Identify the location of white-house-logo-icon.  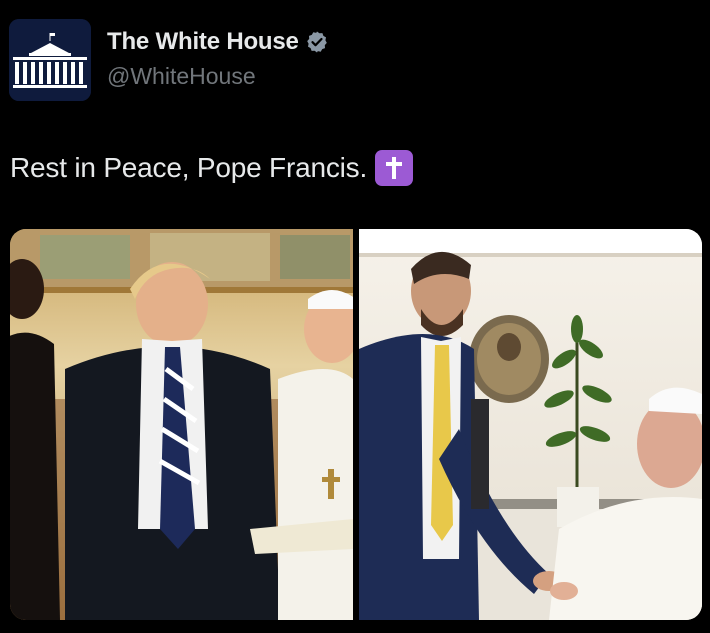
(50, 60).